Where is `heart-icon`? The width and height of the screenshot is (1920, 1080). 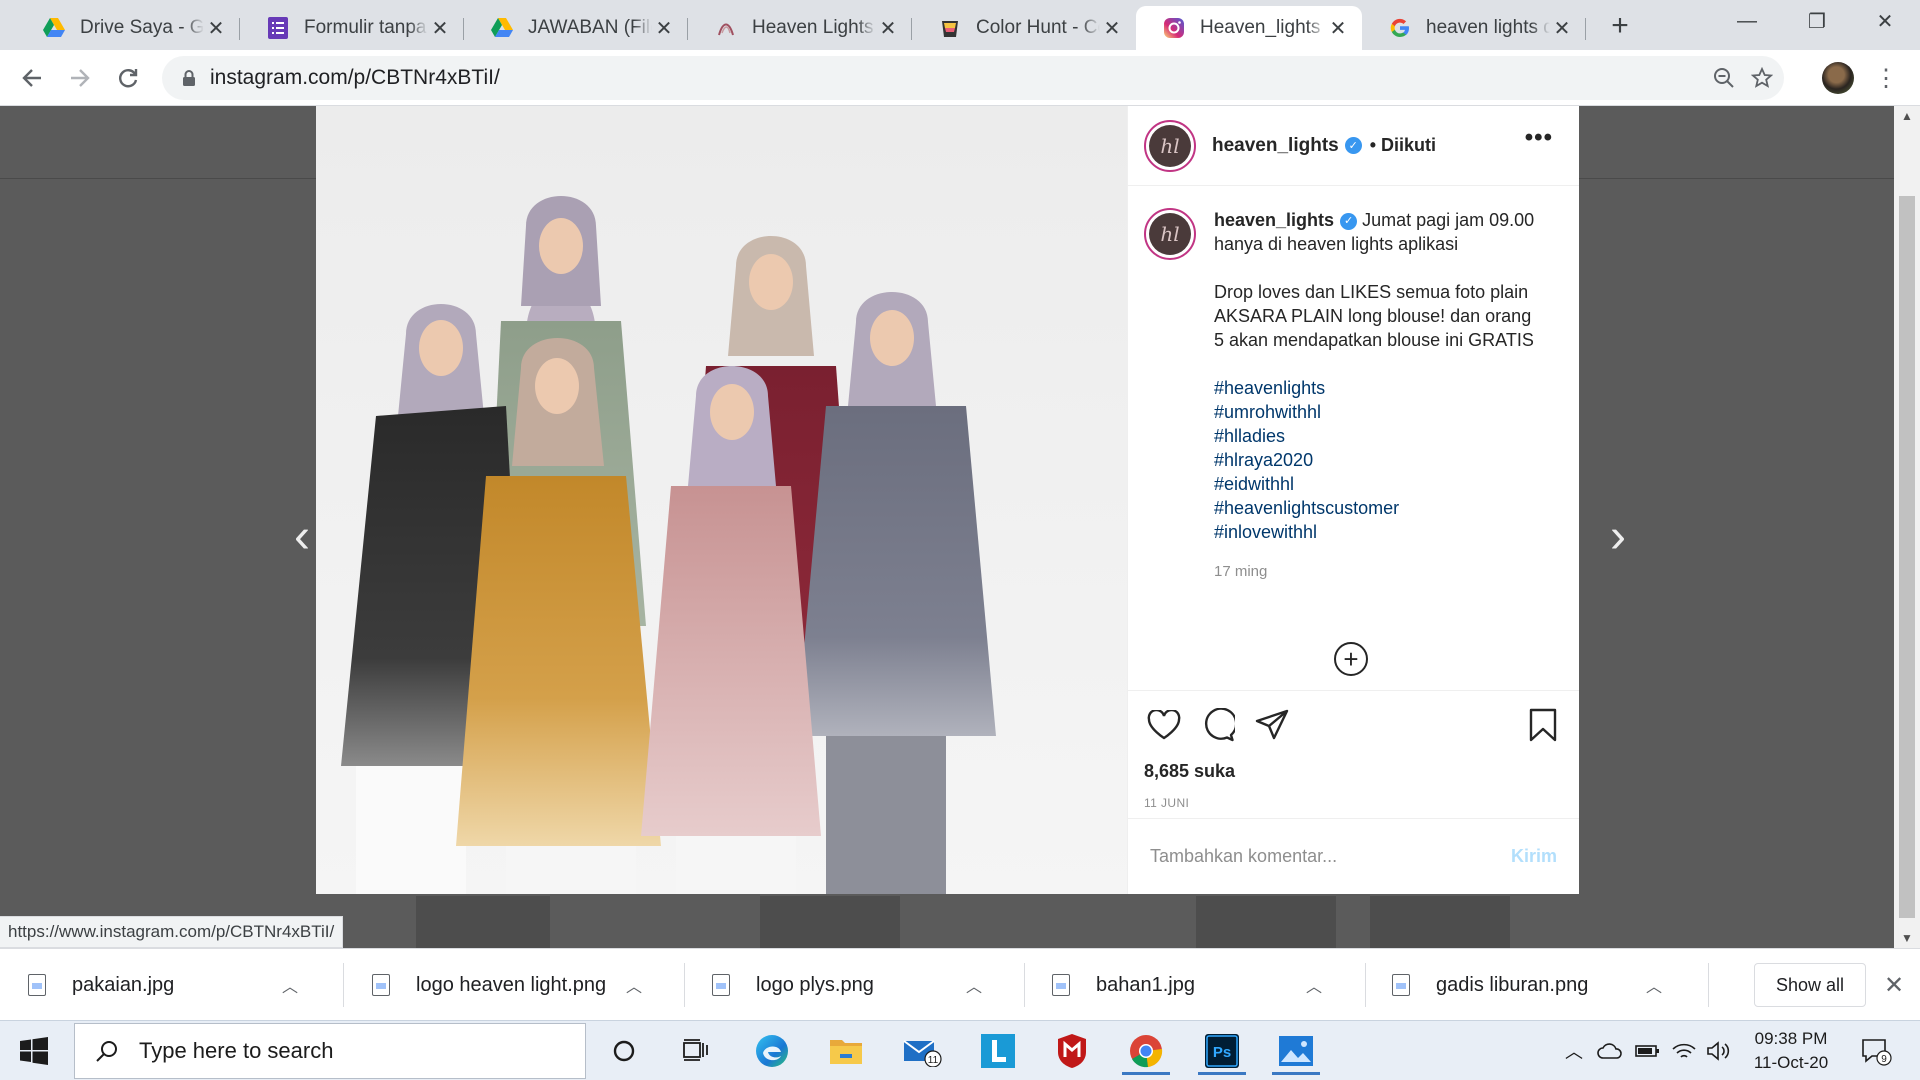
heart-icon is located at coordinates (1164, 725).